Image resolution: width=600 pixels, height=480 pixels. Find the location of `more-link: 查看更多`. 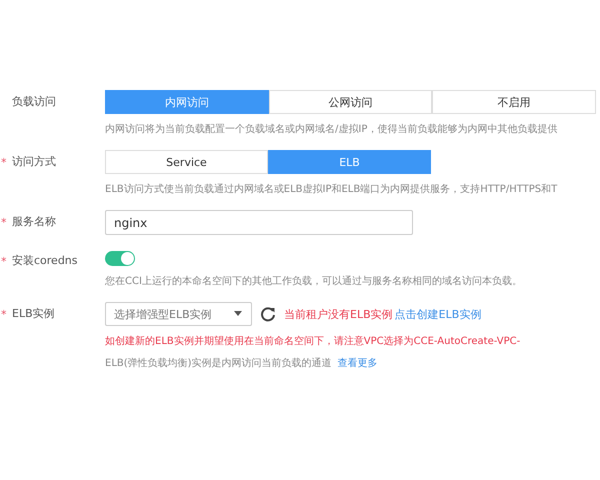

more-link: 查看更多 is located at coordinates (358, 363).